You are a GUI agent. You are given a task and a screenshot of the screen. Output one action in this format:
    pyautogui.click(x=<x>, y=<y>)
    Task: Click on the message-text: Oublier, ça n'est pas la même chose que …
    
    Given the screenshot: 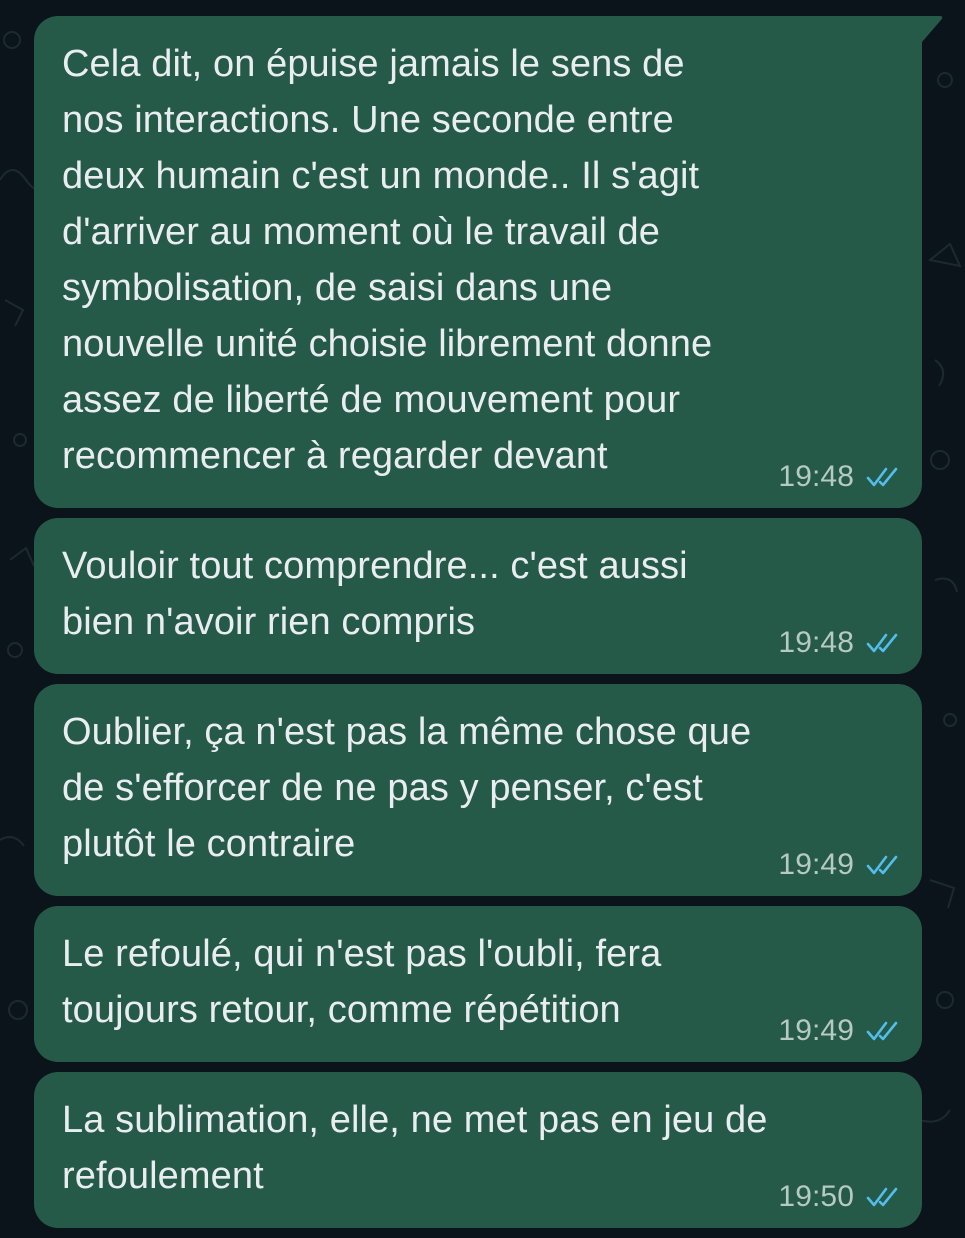 What is the action you would take?
    pyautogui.click(x=407, y=788)
    